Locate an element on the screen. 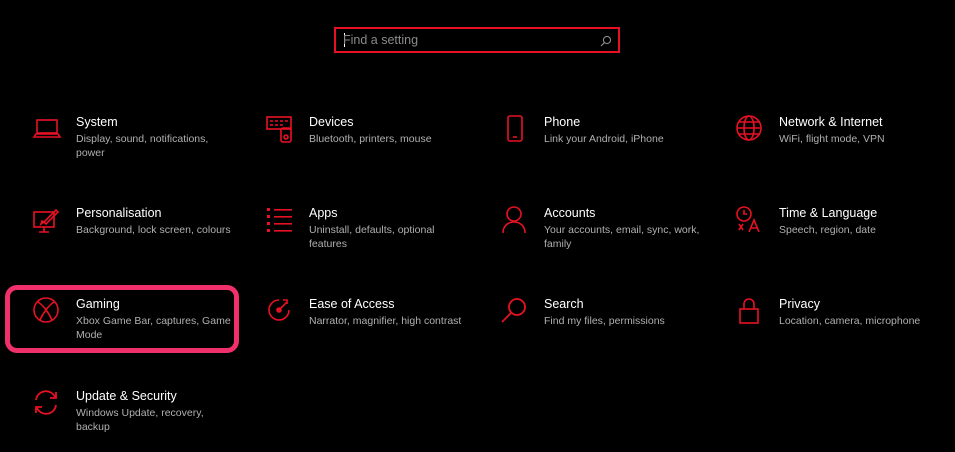 Image resolution: width=955 pixels, height=452 pixels. tile-search: Search Find my files, permissions is located at coordinates (600, 326).